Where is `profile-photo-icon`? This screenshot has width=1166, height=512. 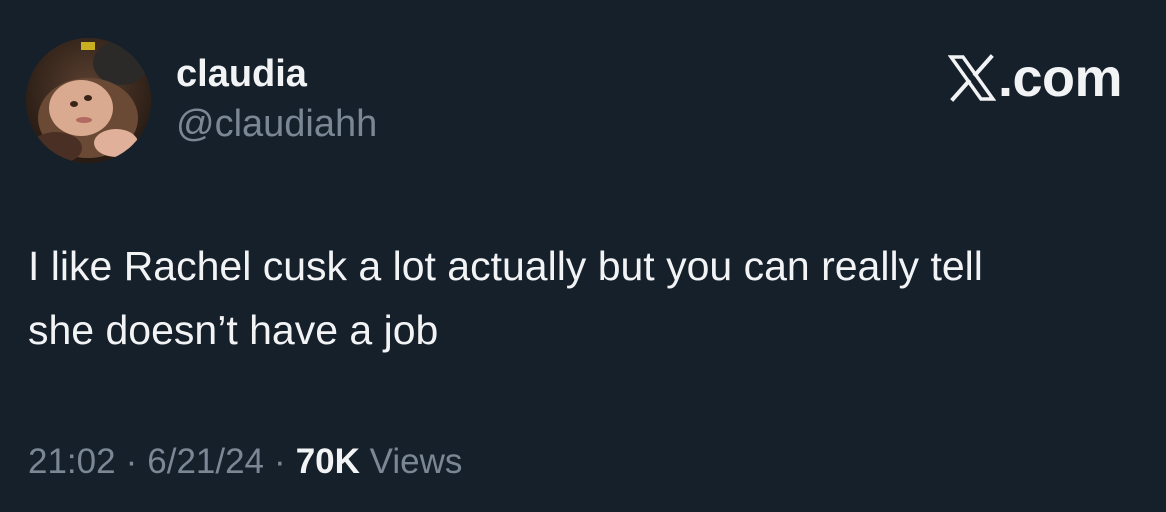 profile-photo-icon is located at coordinates (88, 100).